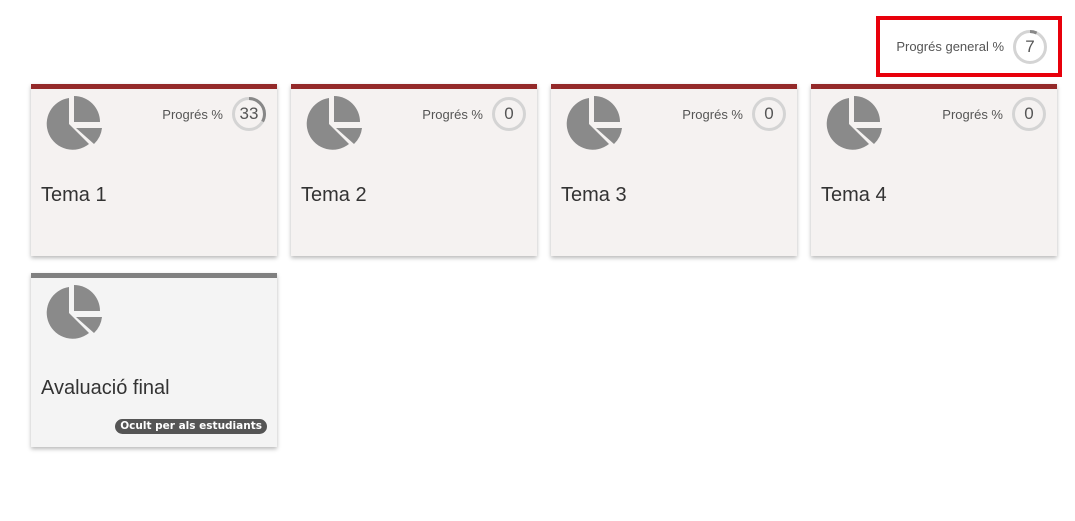 This screenshot has width=1075, height=521. I want to click on overall-progress: Progrés general % 7, so click(969, 46).